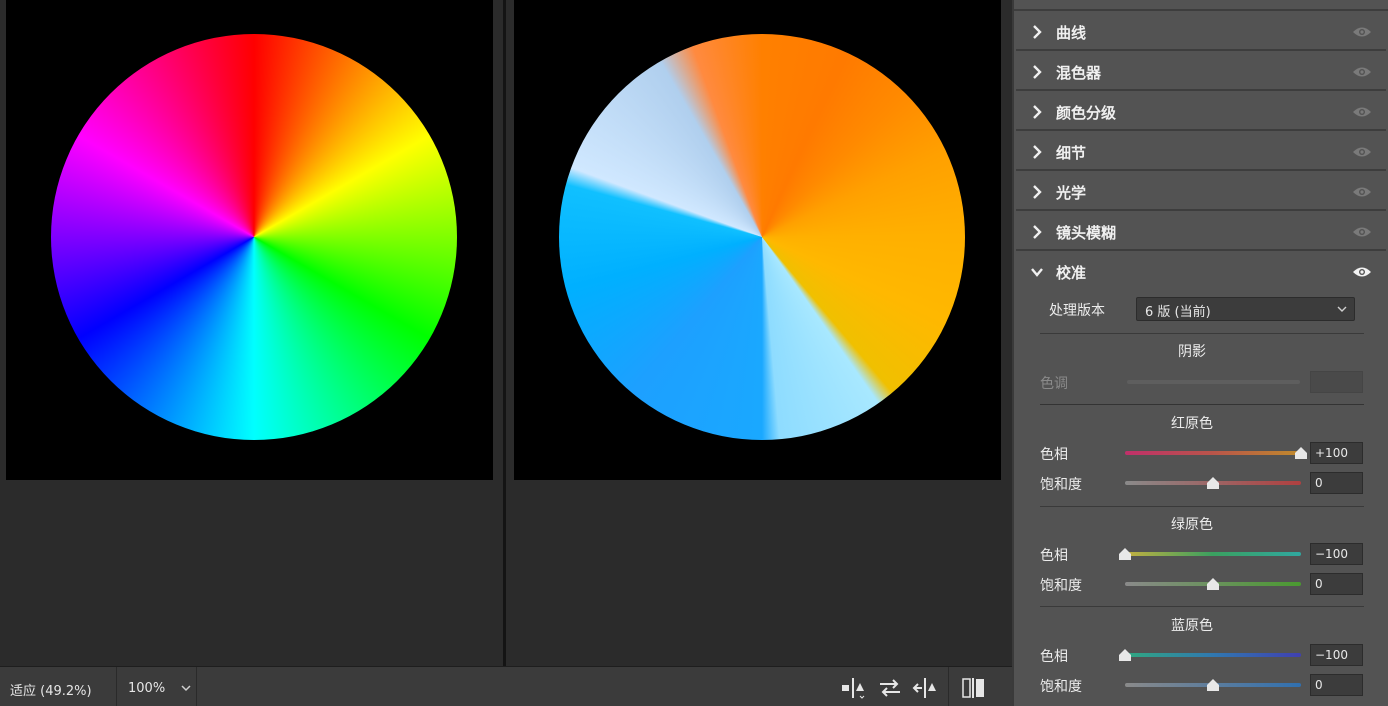  What do you see at coordinates (925, 688) in the screenshot?
I see `copy-settings-icon` at bounding box center [925, 688].